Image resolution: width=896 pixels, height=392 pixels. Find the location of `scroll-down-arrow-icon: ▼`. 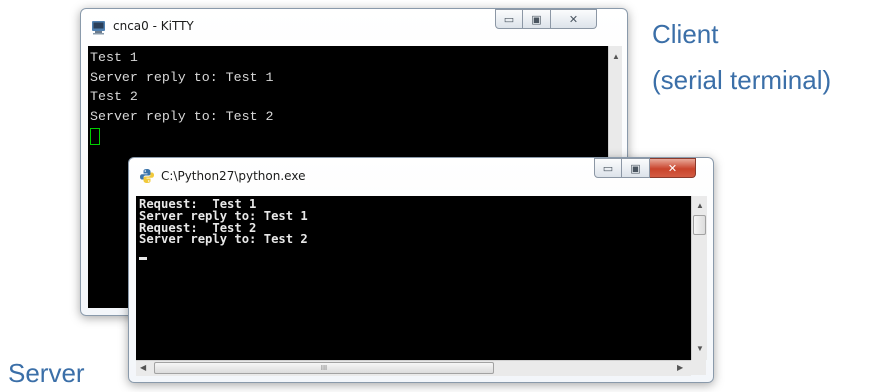

scroll-down-arrow-icon: ▼ is located at coordinates (700, 349).